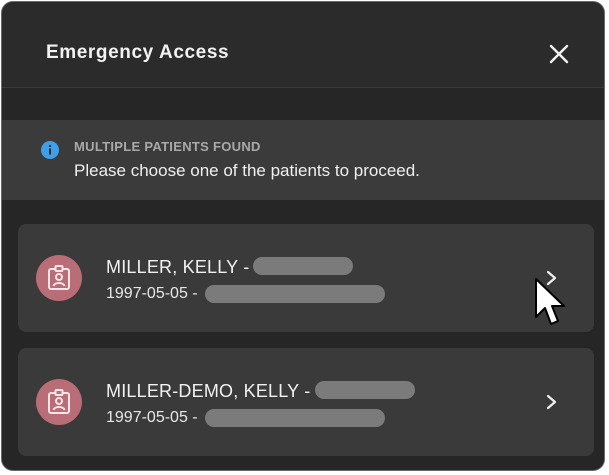 The image size is (609, 475). Describe the element at coordinates (208, 391) in the screenshot. I see `patient-name: MILLER-DEMO, KELLY -` at that location.